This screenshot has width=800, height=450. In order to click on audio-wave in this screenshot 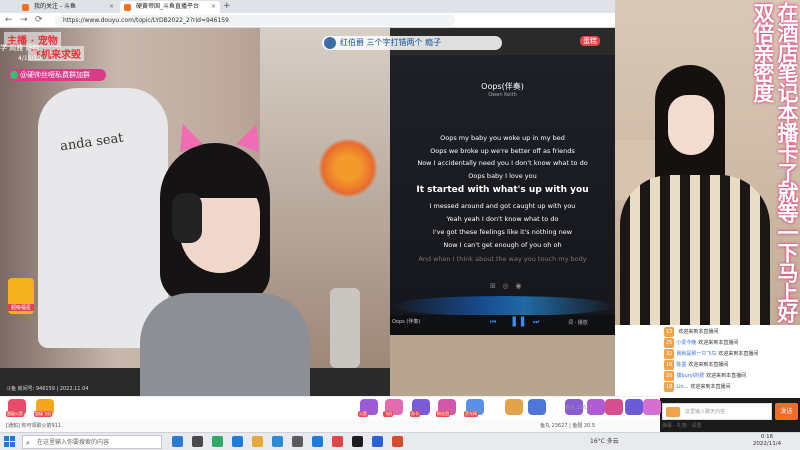, I will do `click(502, 306)`.